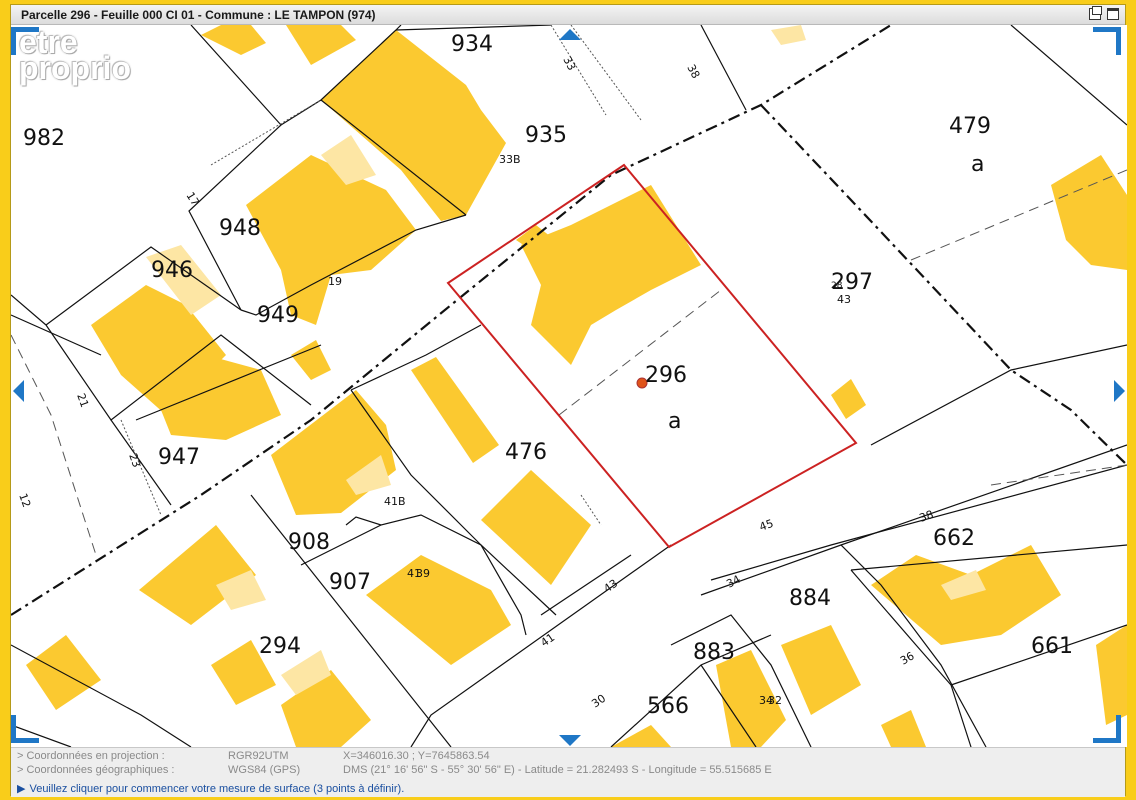  Describe the element at coordinates (472, 44) in the screenshot. I see `parcel-934: 934` at that location.